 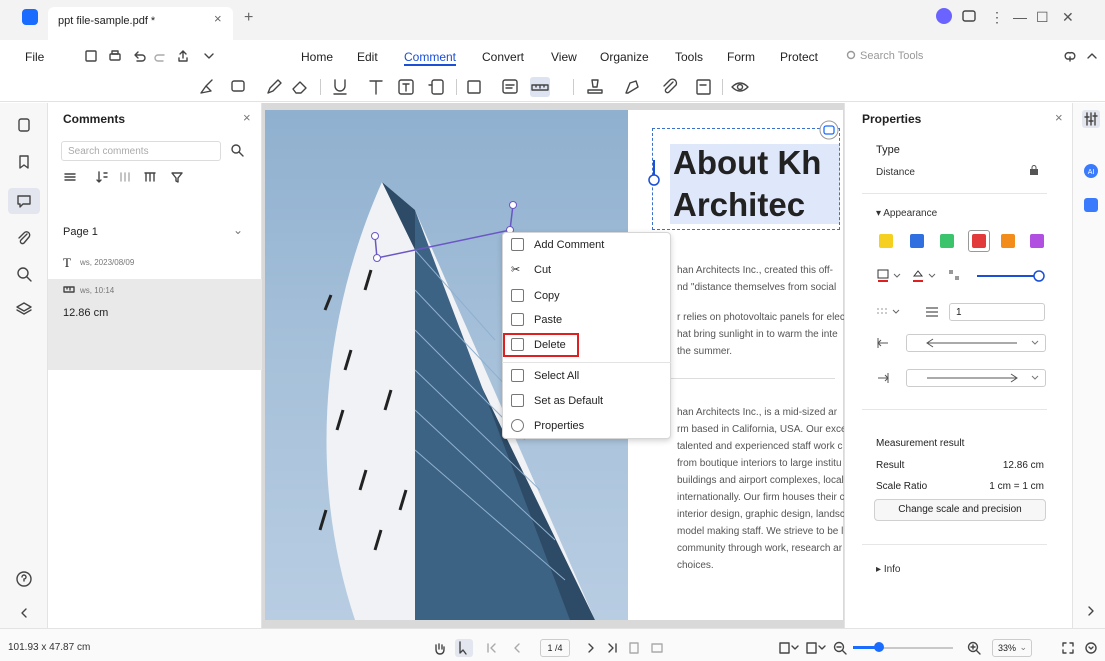 What do you see at coordinates (464, 648) in the screenshot?
I see `select-cursor-icon` at bounding box center [464, 648].